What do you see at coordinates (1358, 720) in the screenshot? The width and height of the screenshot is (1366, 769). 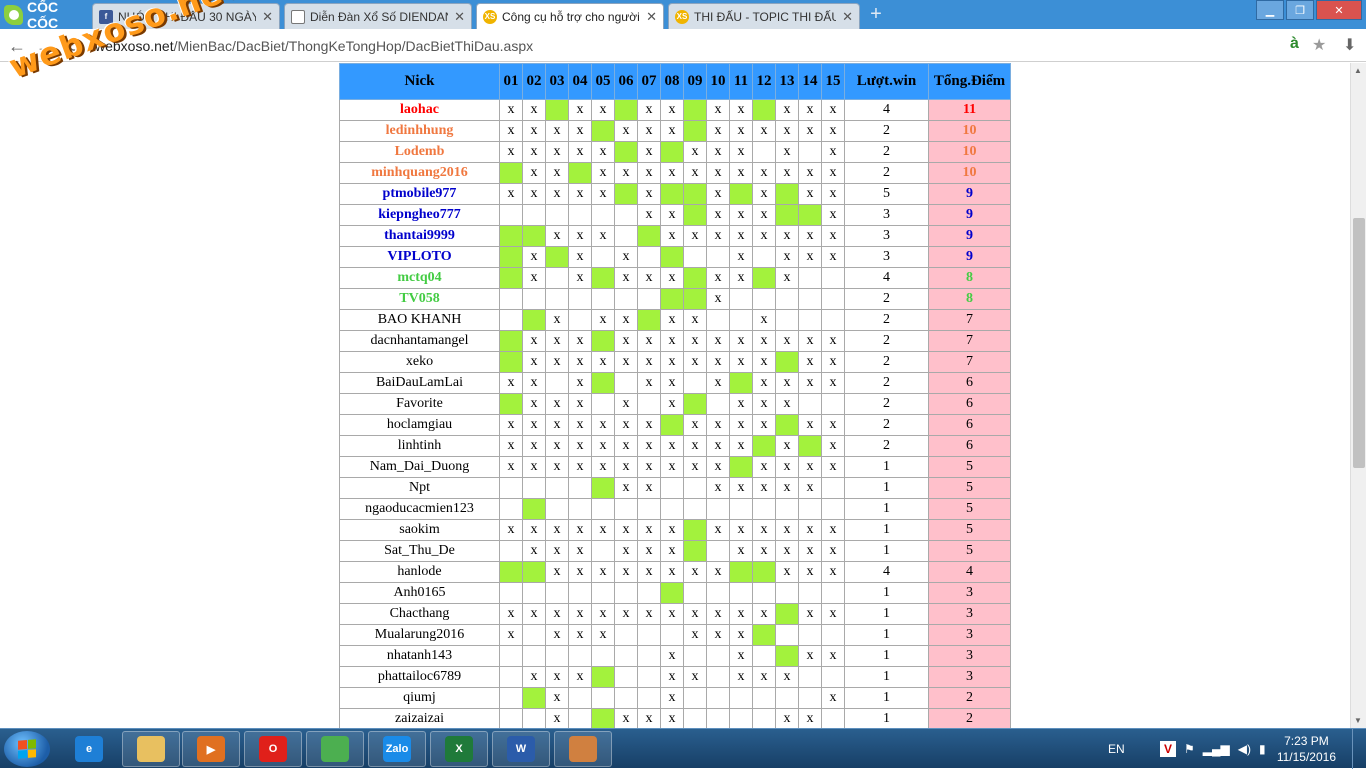 I see `scroll-down-arrow-icon: ▼` at bounding box center [1358, 720].